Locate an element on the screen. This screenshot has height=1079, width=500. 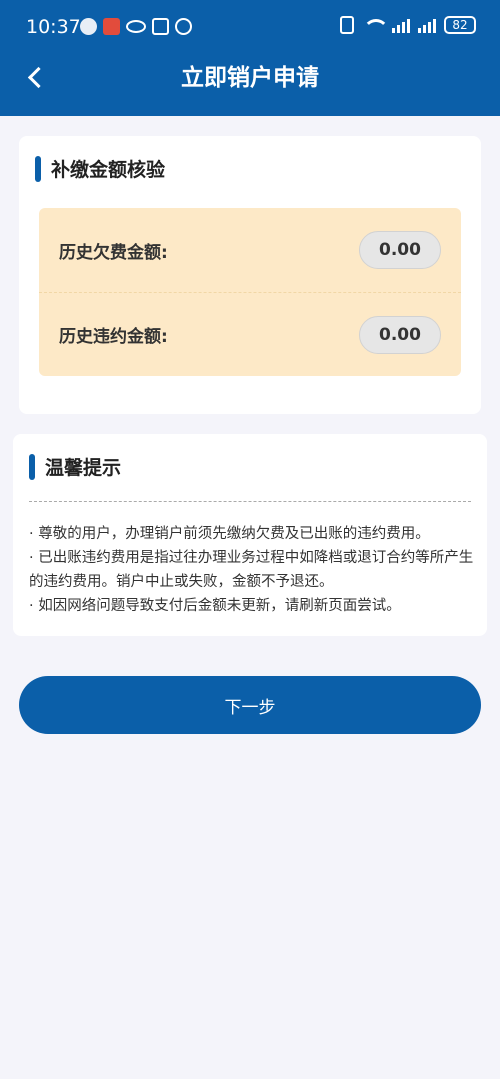
amount-box: 历史欠费金额: 0.00 历史违约金额: 0.00 is located at coordinates (250, 292).